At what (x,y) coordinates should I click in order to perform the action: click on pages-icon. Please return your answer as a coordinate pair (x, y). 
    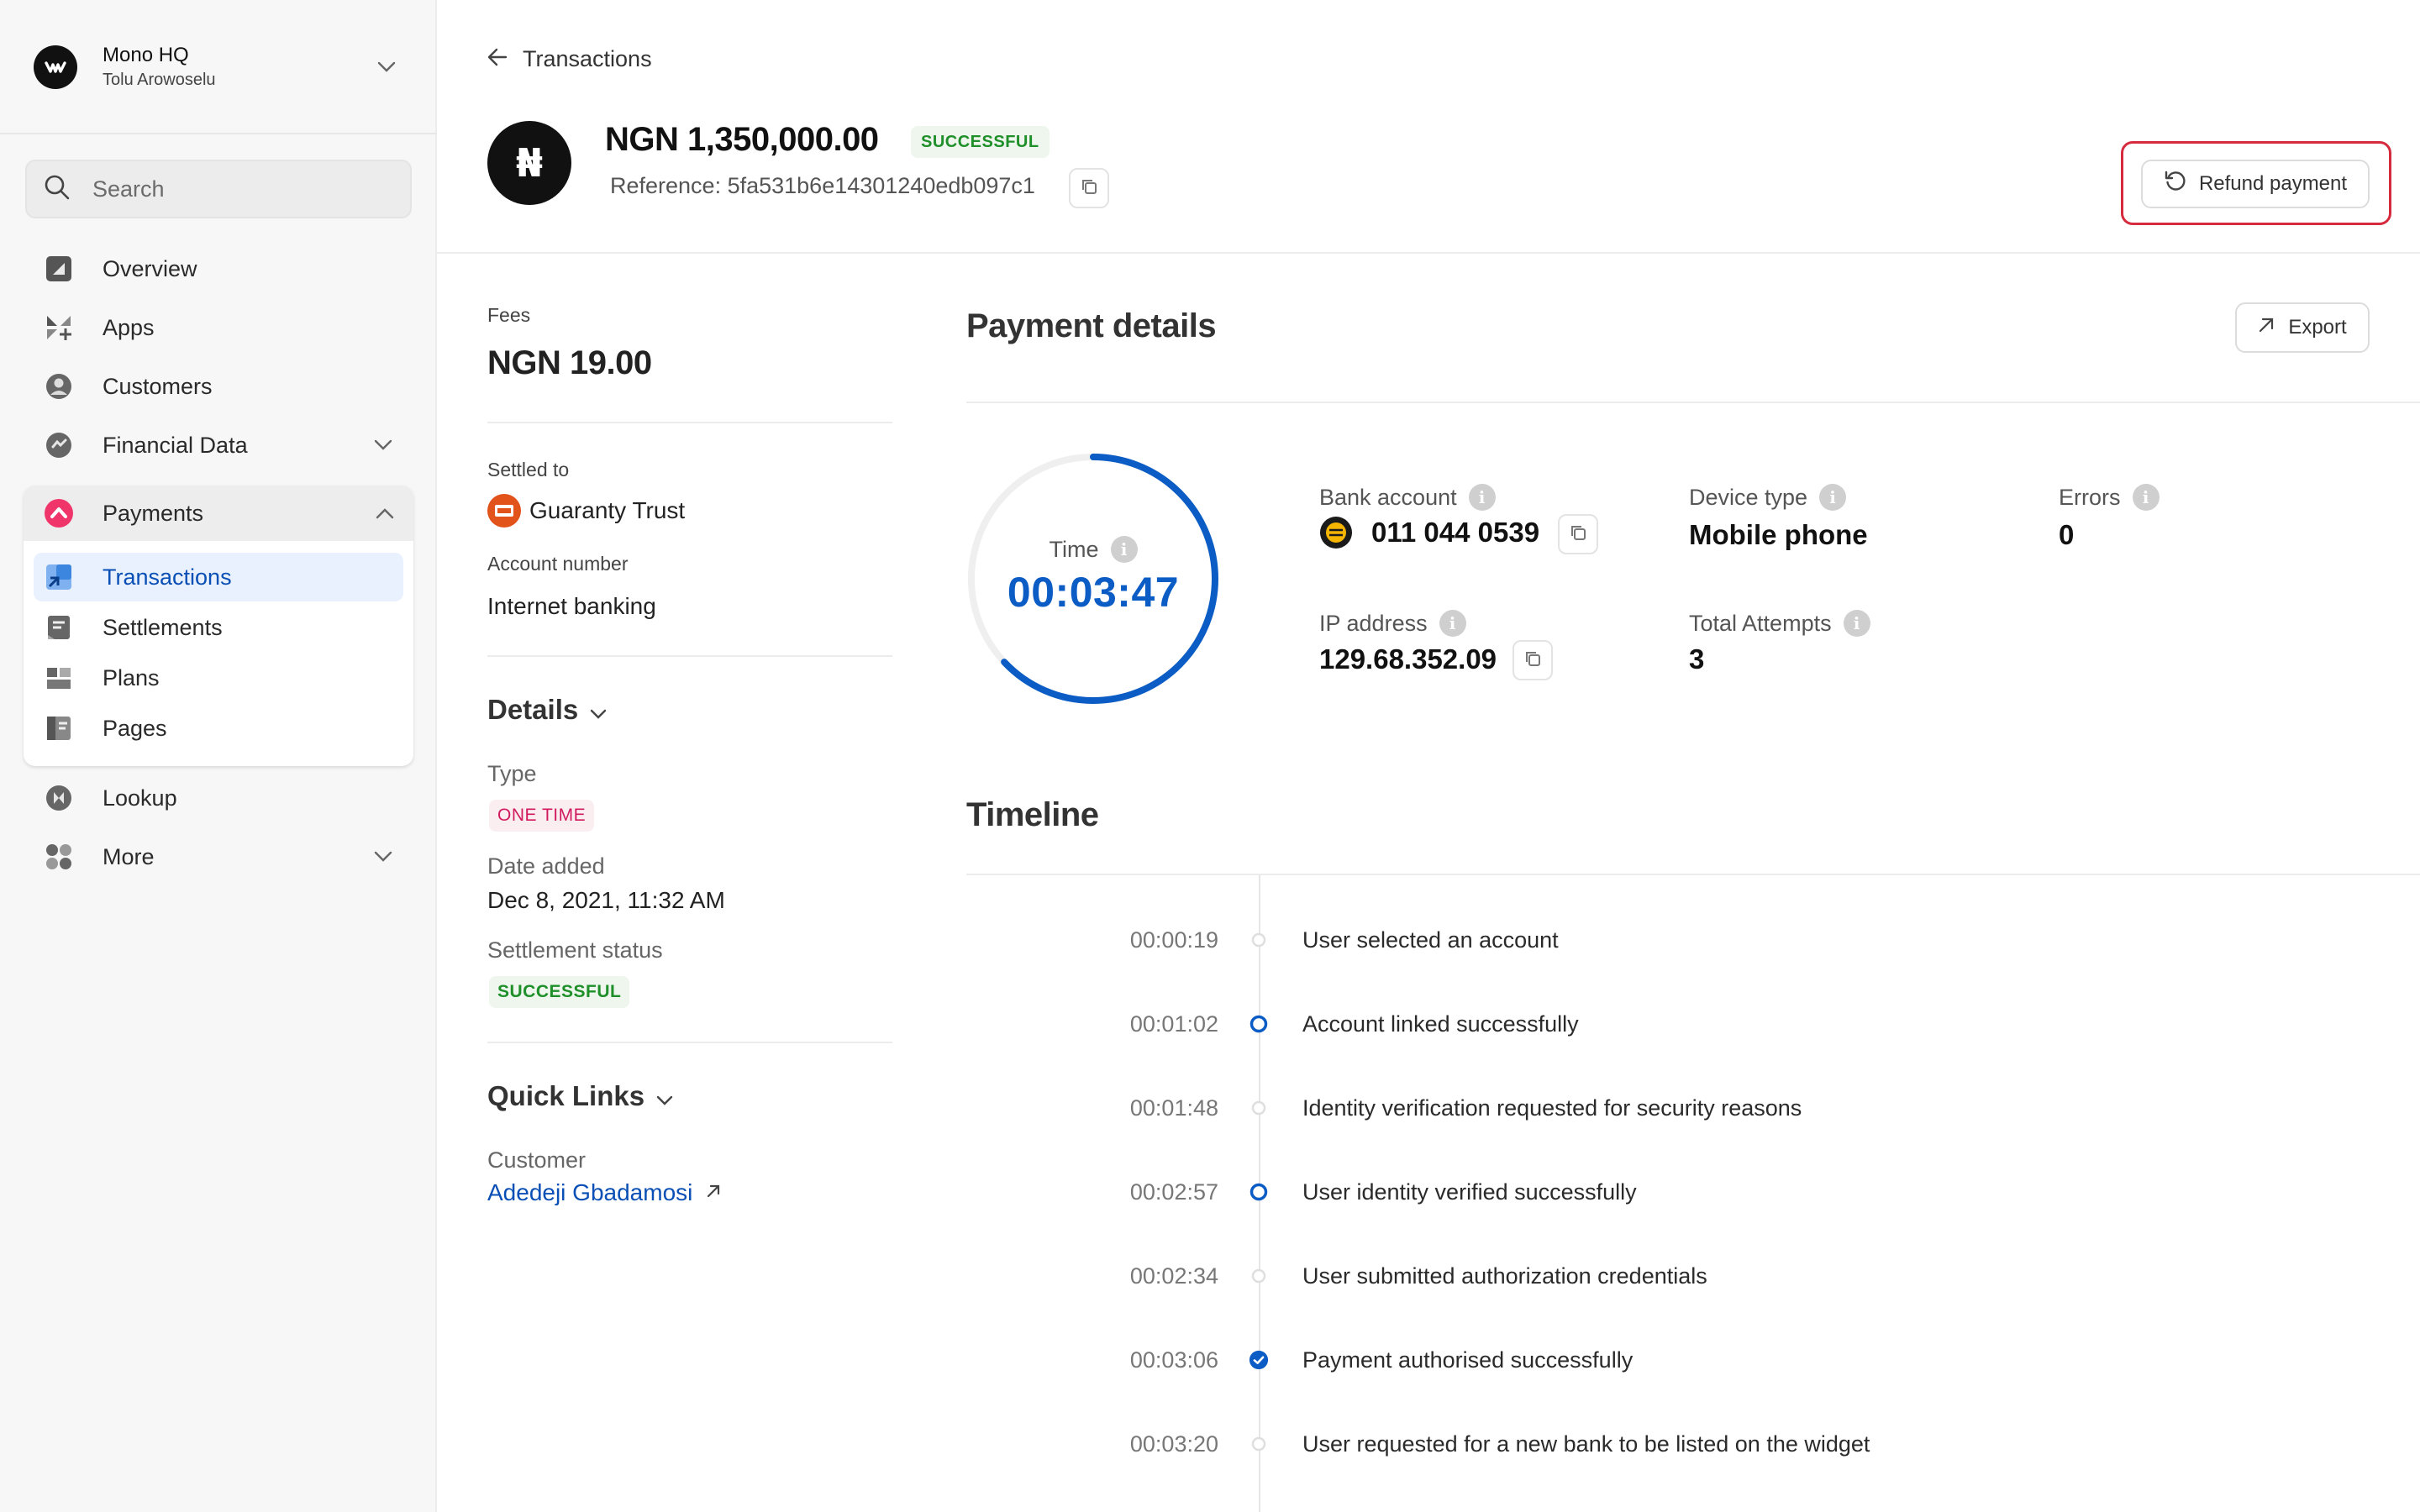
    Looking at the image, I should click on (59, 728).